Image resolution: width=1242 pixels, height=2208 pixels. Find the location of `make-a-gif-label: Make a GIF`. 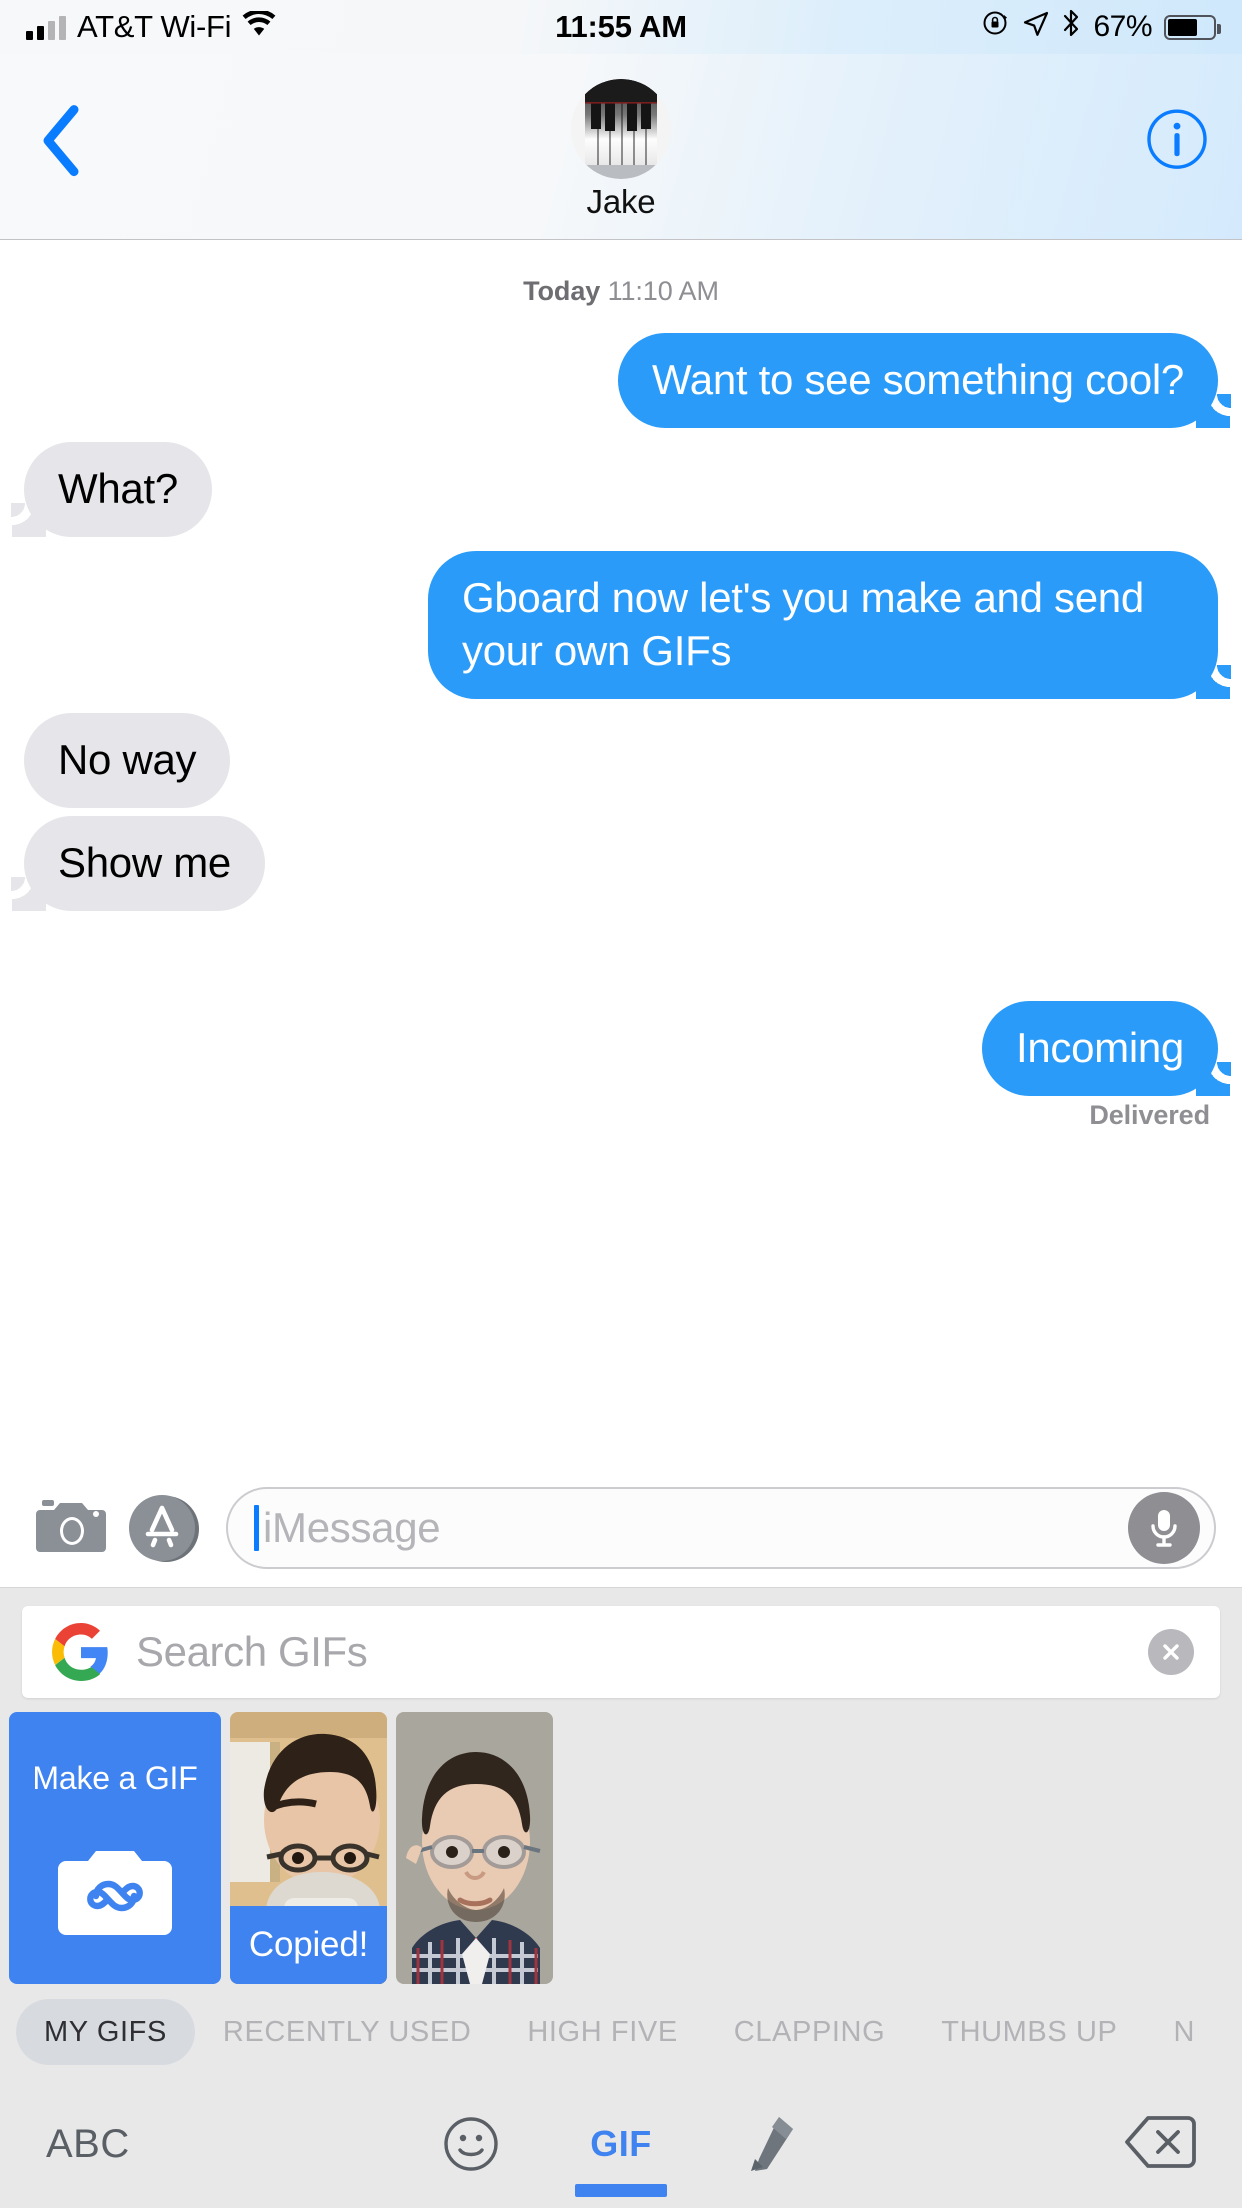

make-a-gif-label: Make a GIF is located at coordinates (115, 1778).